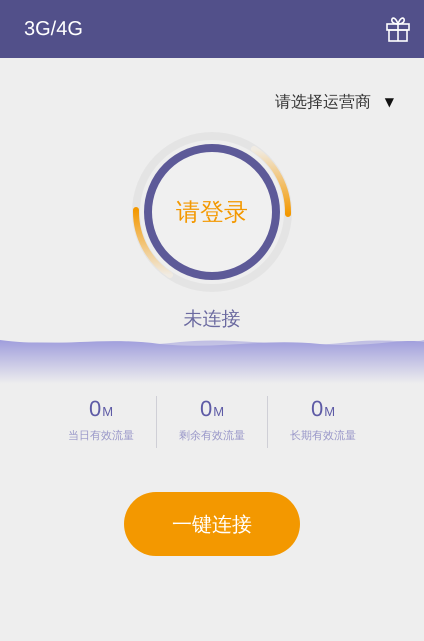 This screenshot has height=641, width=424. Describe the element at coordinates (212, 435) in the screenshot. I see `data-label: 剩余有效流量` at that location.